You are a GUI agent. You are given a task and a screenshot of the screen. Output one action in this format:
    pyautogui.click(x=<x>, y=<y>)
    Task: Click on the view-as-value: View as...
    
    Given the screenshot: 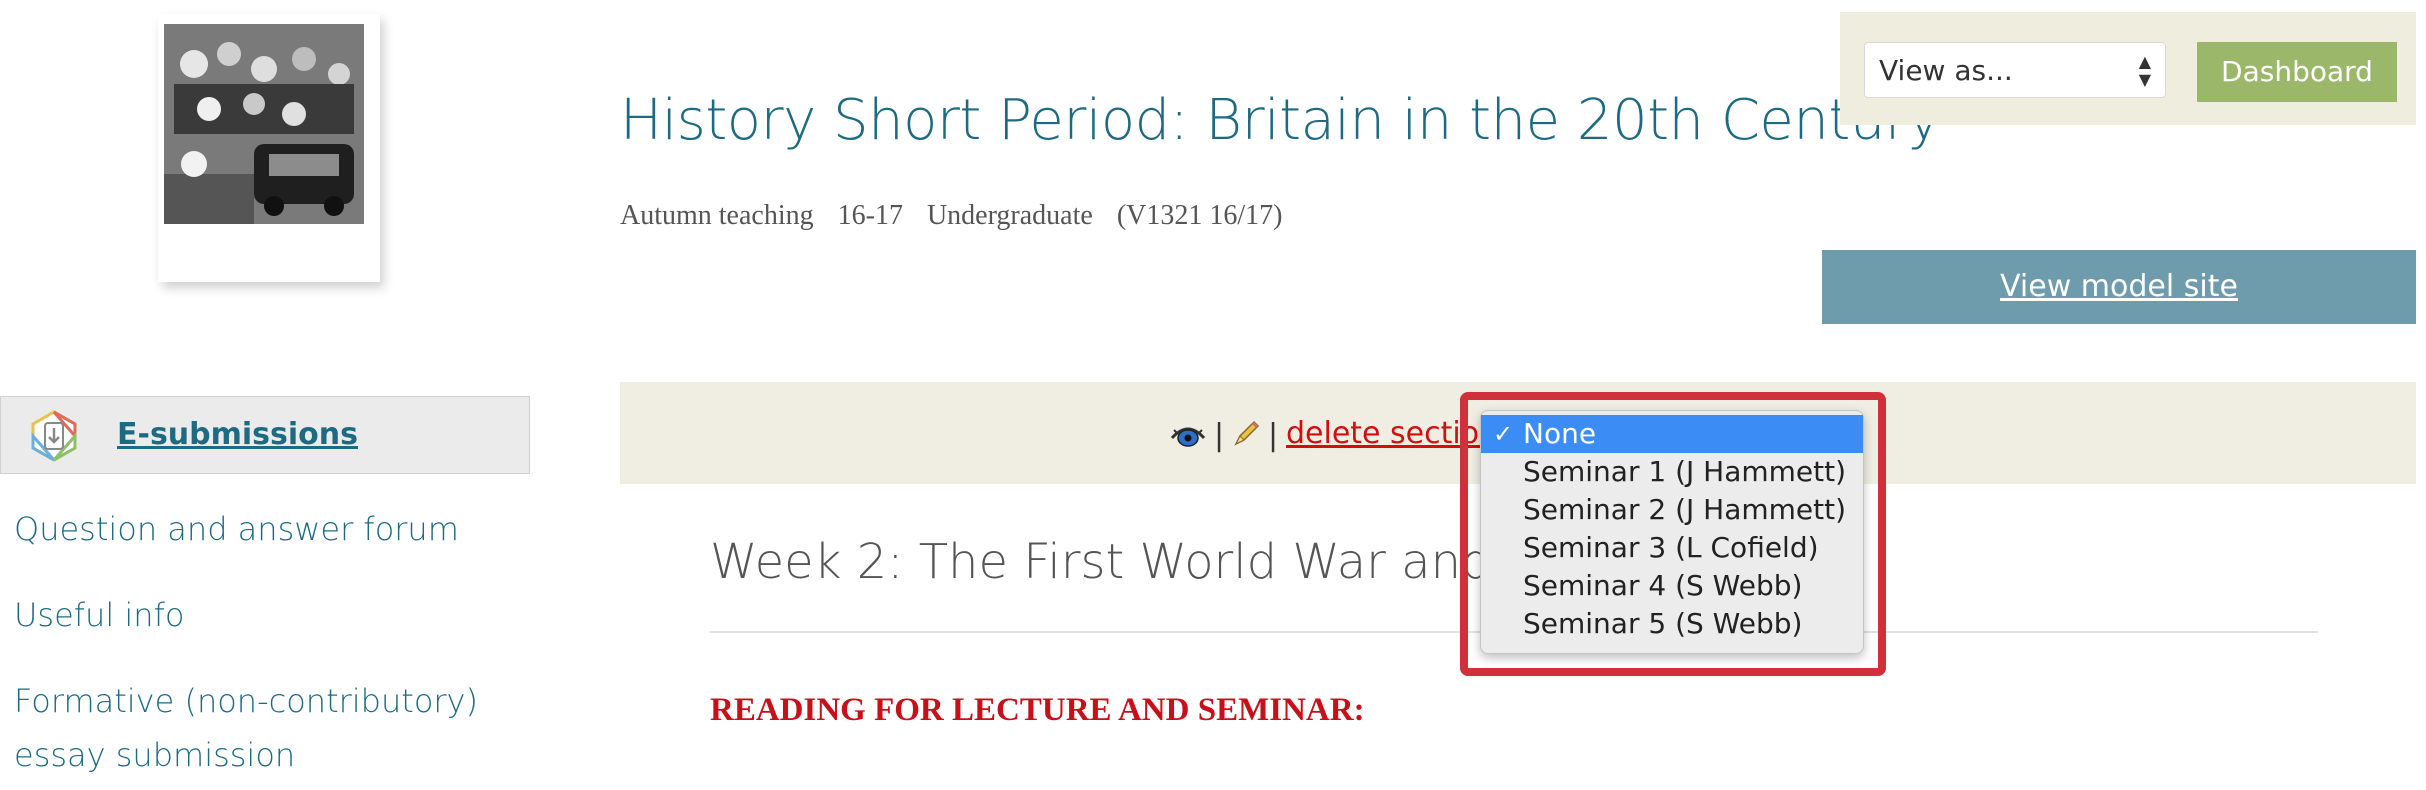 What is the action you would take?
    pyautogui.click(x=1946, y=70)
    